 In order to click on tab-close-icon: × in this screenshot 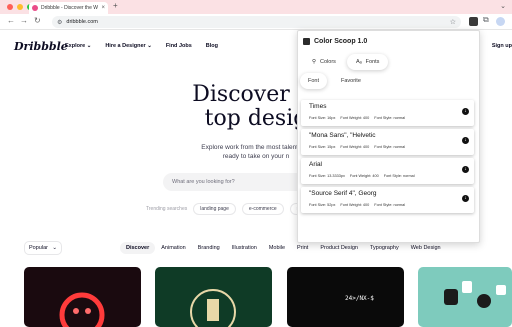, I will do `click(103, 8)`.